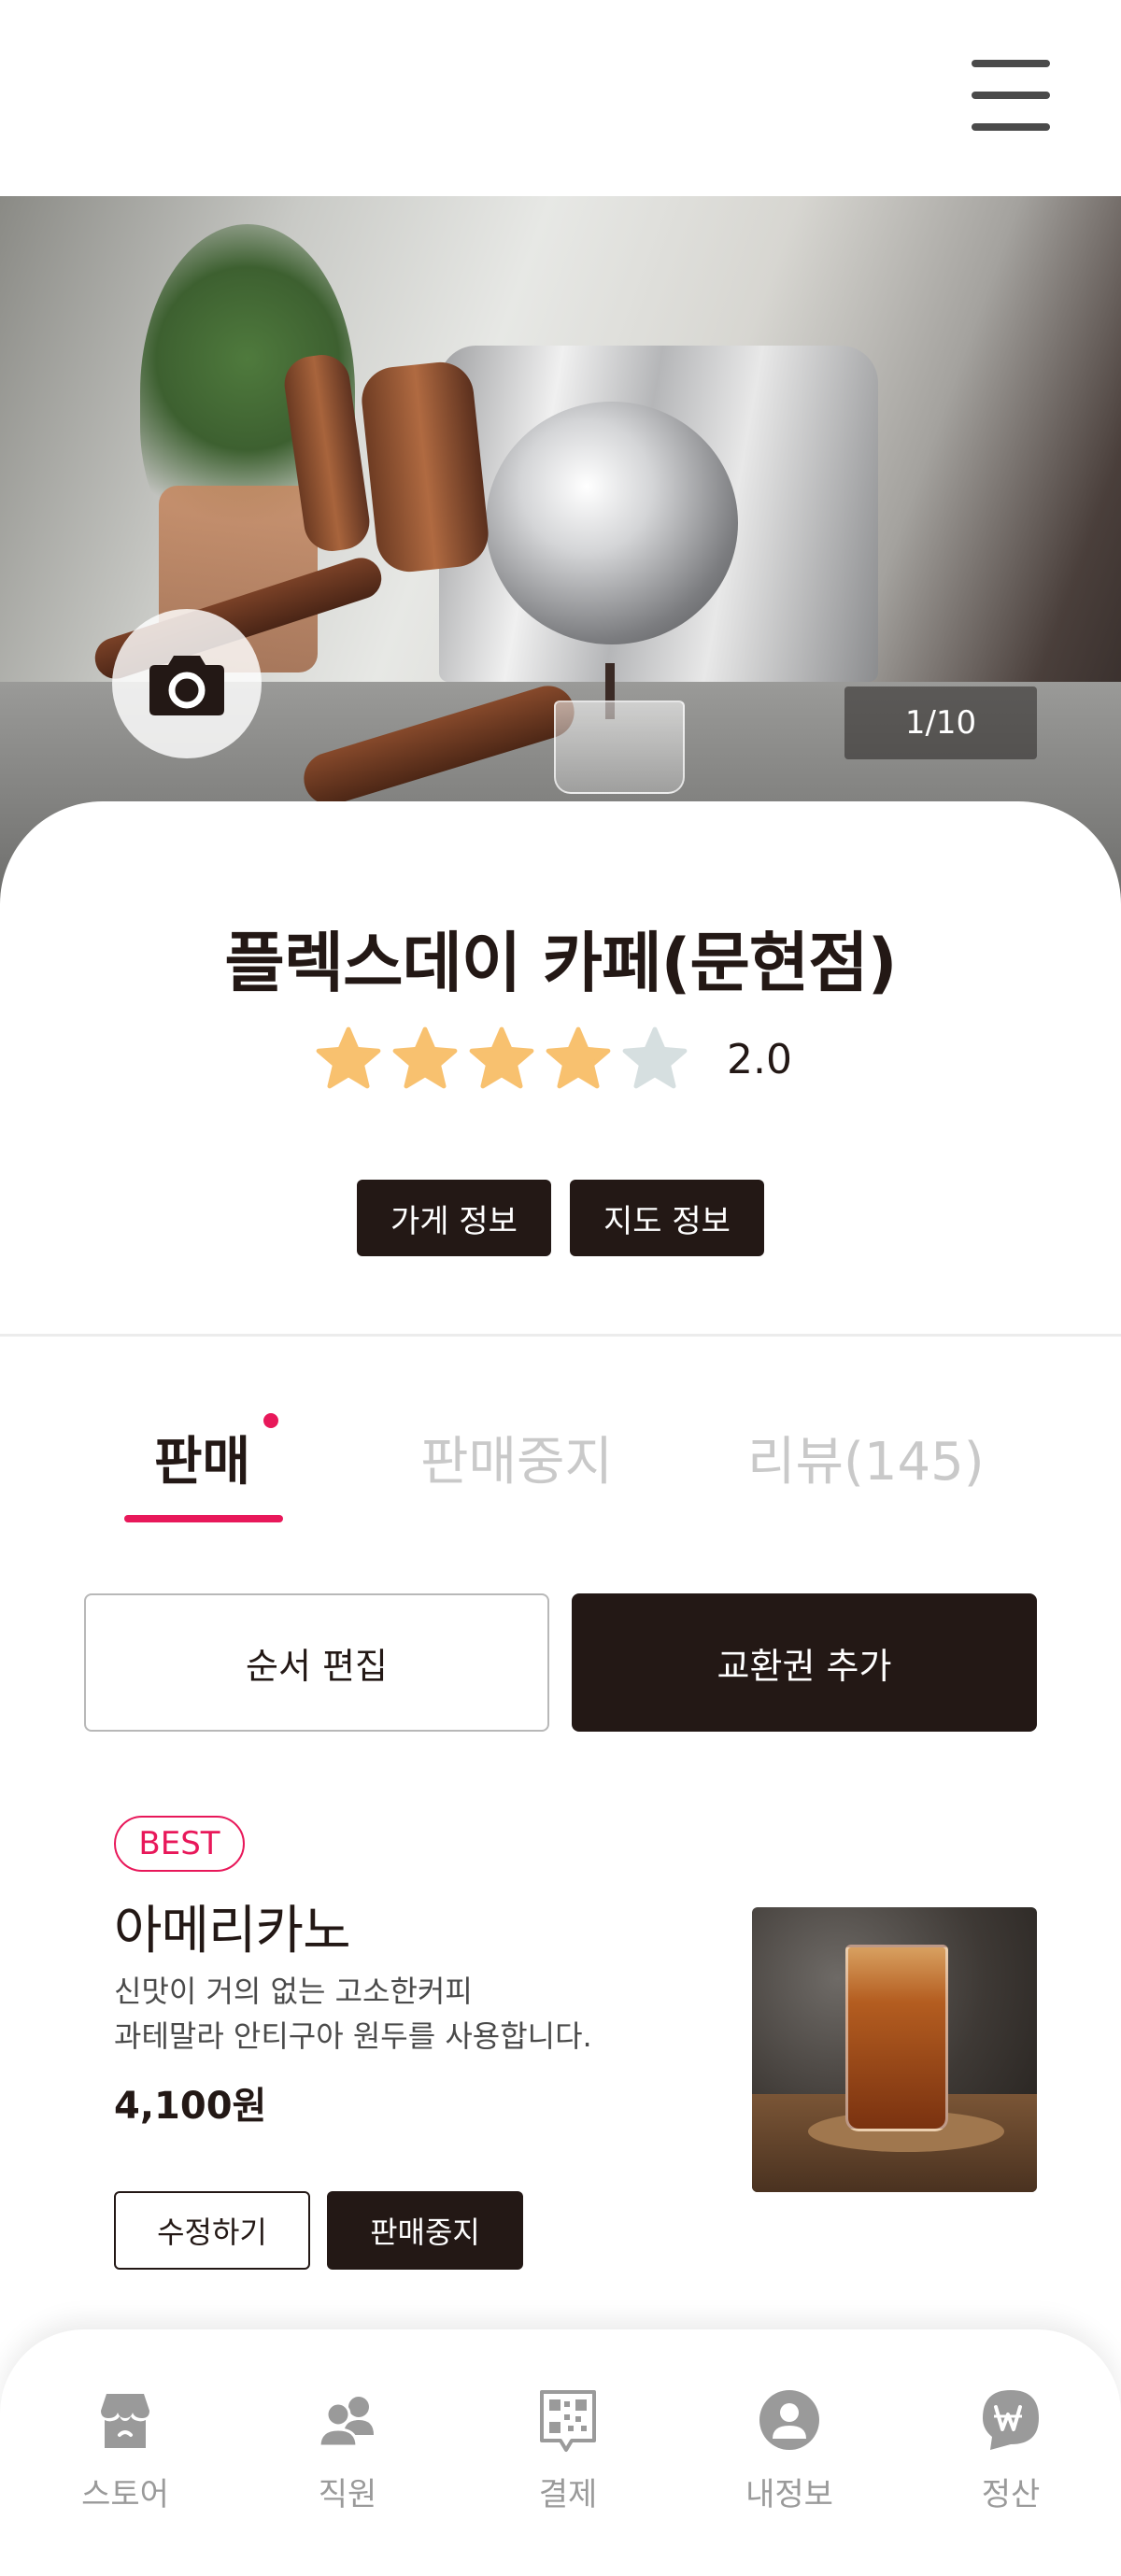 This screenshot has height=2576, width=1121. I want to click on best-badge: BEST, so click(179, 1844).